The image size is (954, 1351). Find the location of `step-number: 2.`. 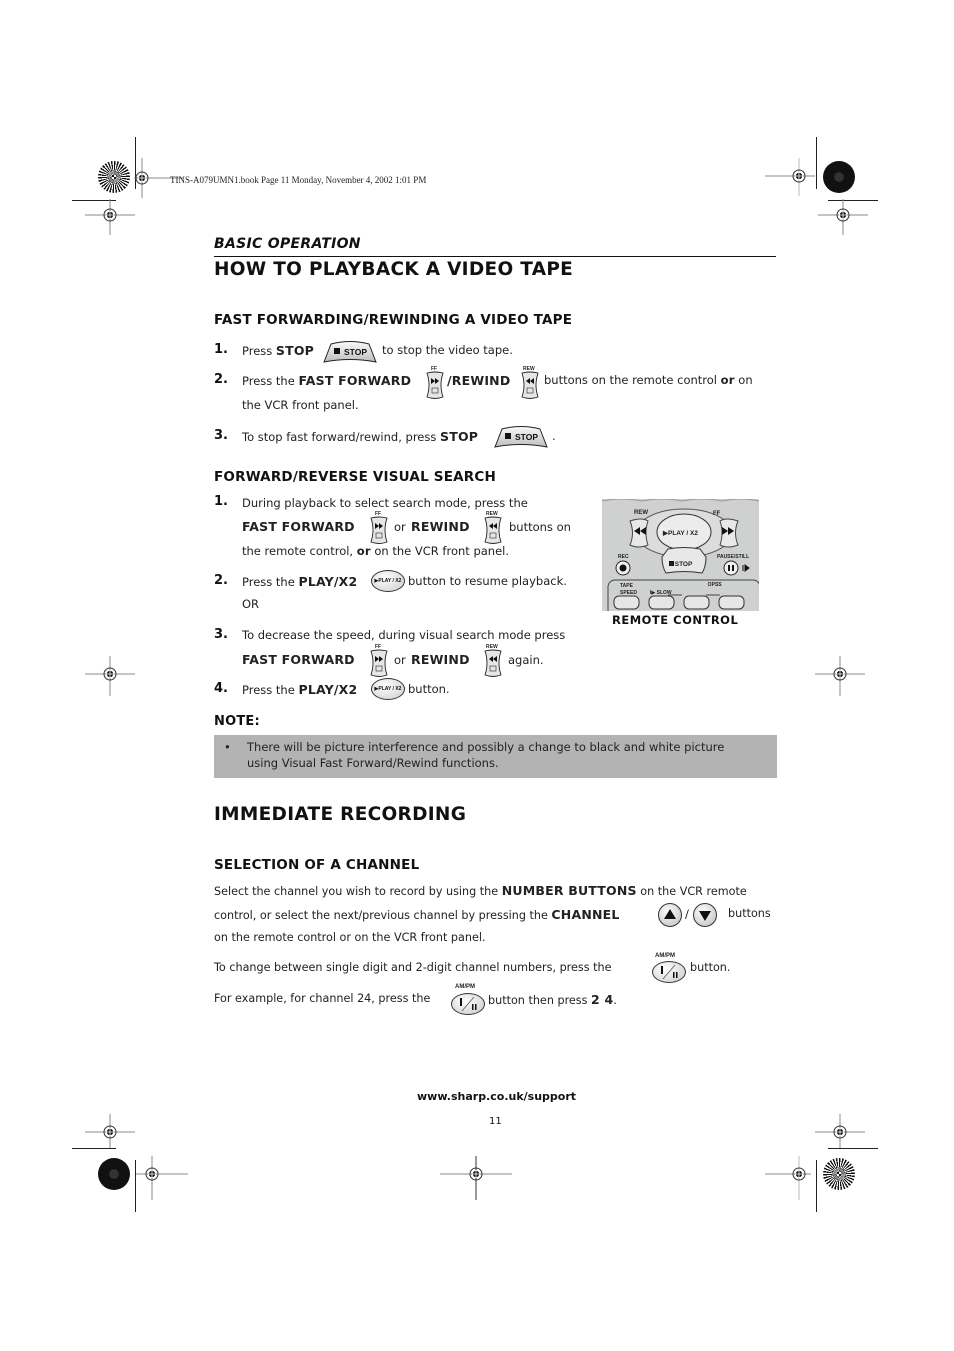

step-number: 2. is located at coordinates (221, 379).